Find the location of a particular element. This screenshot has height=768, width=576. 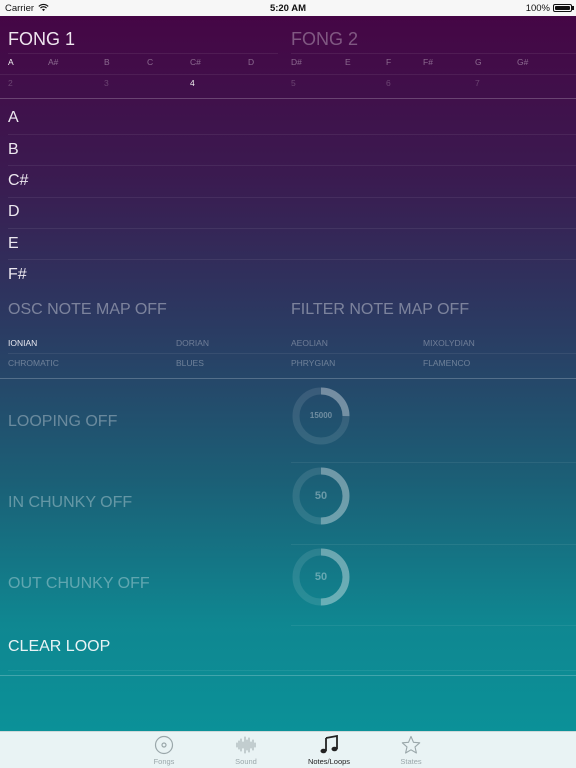

fong1-octave: 4 is located at coordinates (192, 83).